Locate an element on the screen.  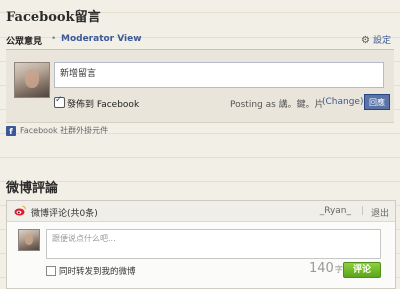
facebook-logo-icon: f is located at coordinates (11, 131).